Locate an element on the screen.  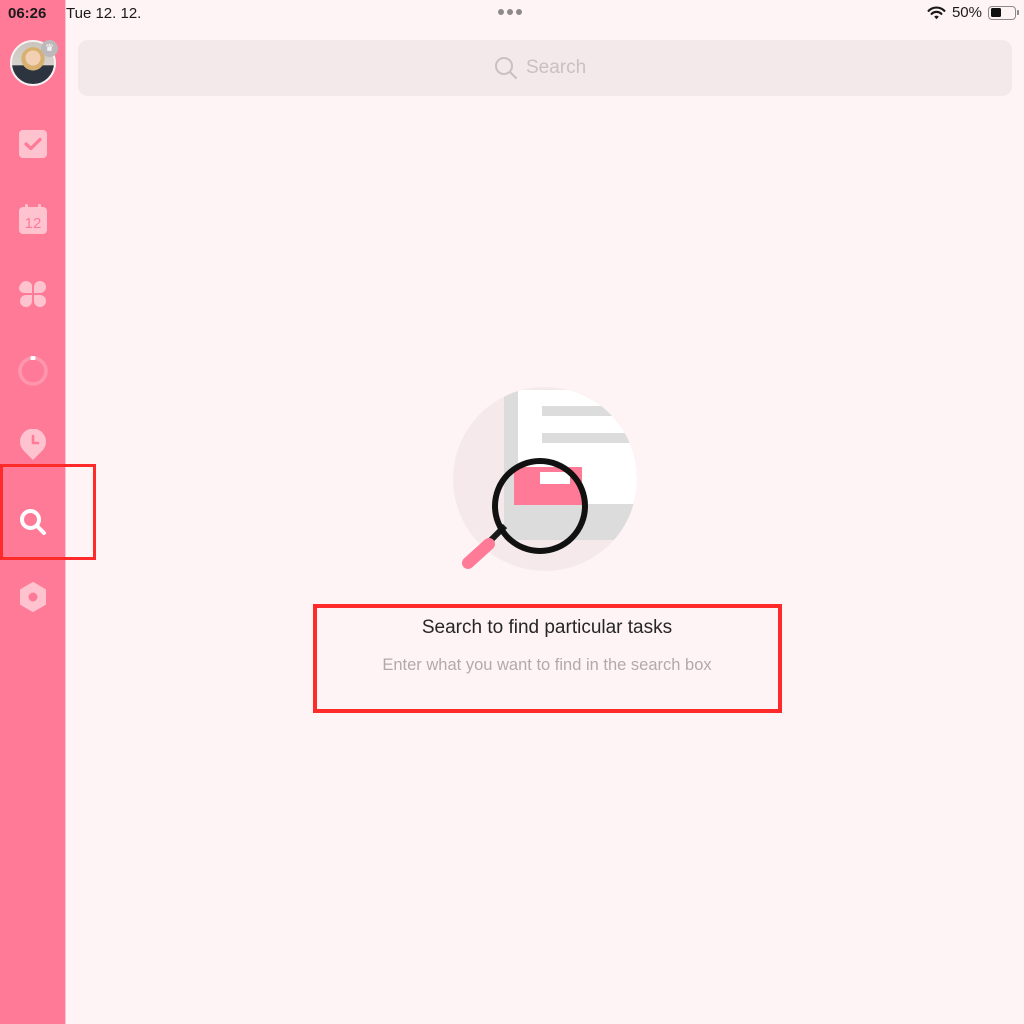
calendar-icon: 12 is located at coordinates (33, 219).